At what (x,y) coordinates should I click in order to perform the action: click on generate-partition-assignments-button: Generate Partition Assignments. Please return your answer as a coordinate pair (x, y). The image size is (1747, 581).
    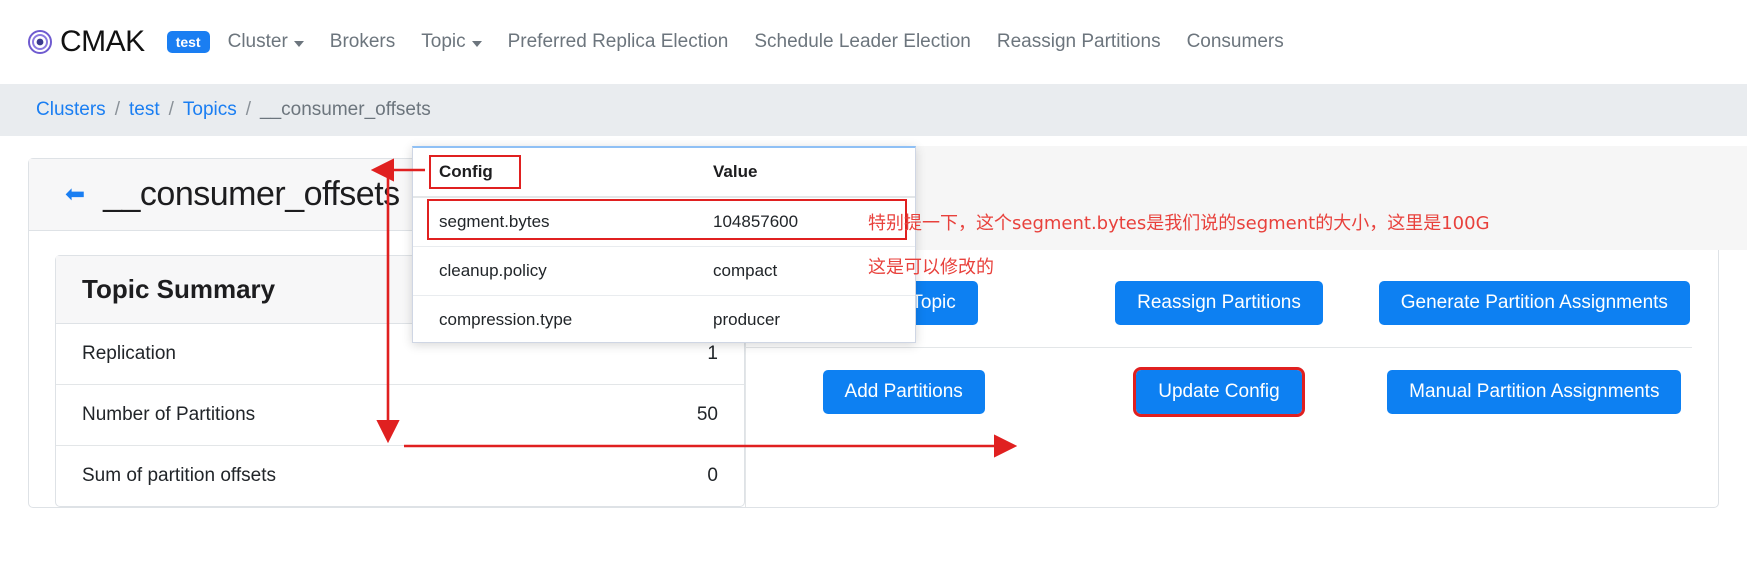
    Looking at the image, I should click on (1534, 303).